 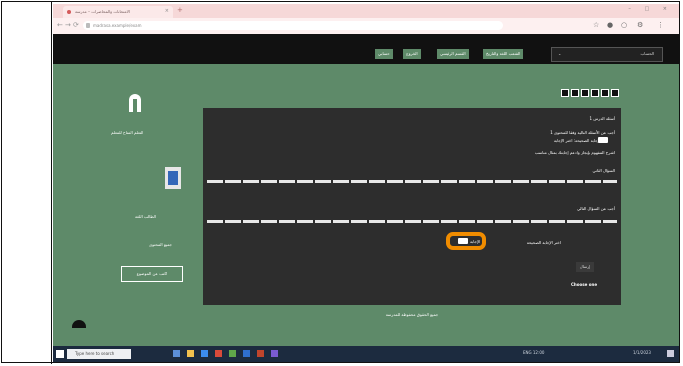 What do you see at coordinates (79, 324) in the screenshot?
I see `scroll-handle` at bounding box center [79, 324].